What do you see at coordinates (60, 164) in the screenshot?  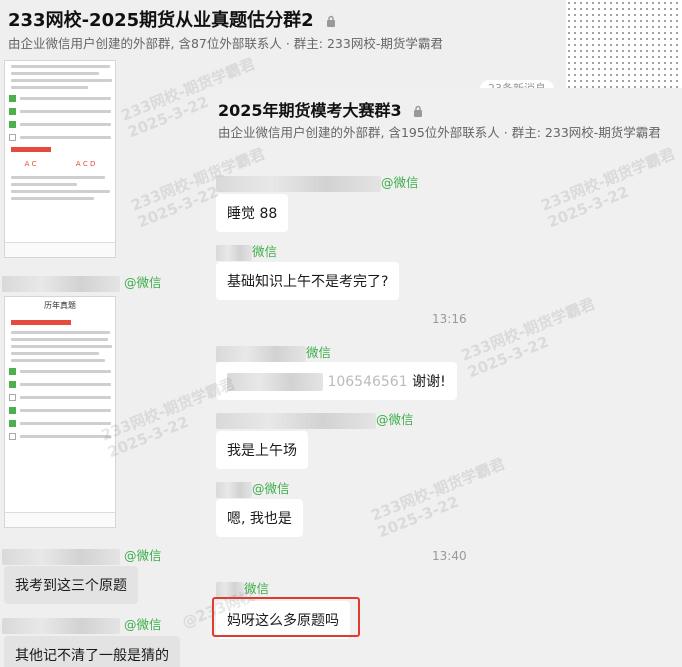 I see `answer-row: A C A C D` at bounding box center [60, 164].